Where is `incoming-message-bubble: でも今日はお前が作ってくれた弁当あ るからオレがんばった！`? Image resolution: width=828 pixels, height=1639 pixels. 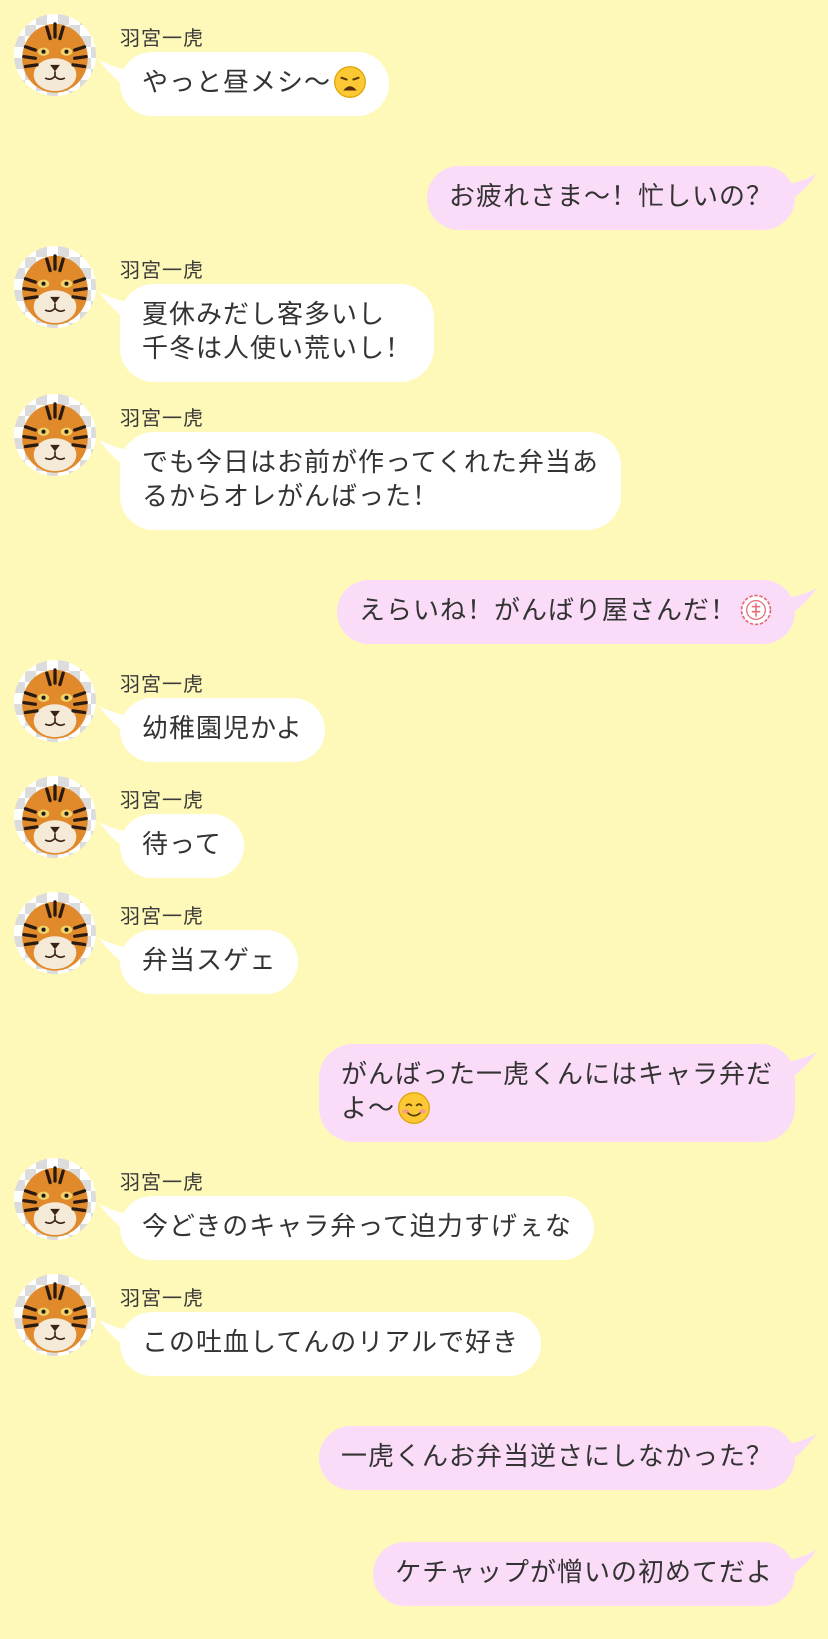
incoming-message-bubble: でも今日はお前が作ってくれた弁当あ るからオレがんばった！ is located at coordinates (370, 481).